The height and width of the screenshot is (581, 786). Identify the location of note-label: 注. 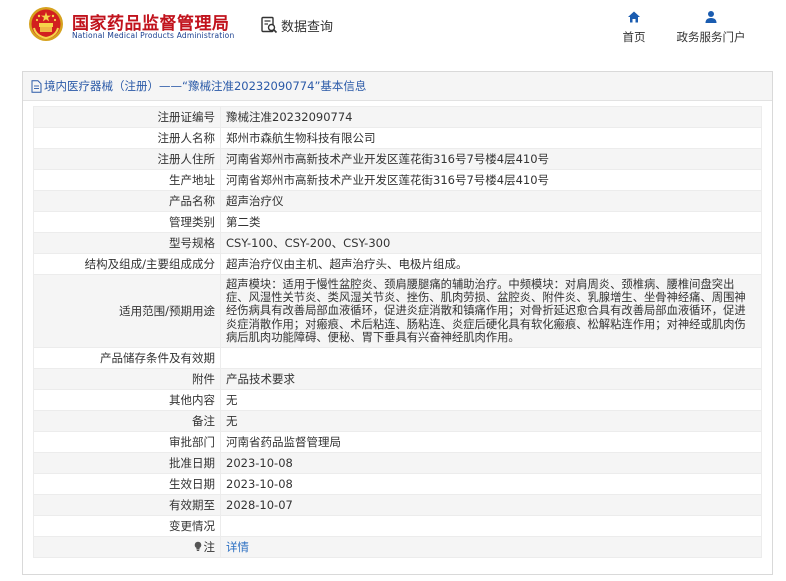
(209, 547).